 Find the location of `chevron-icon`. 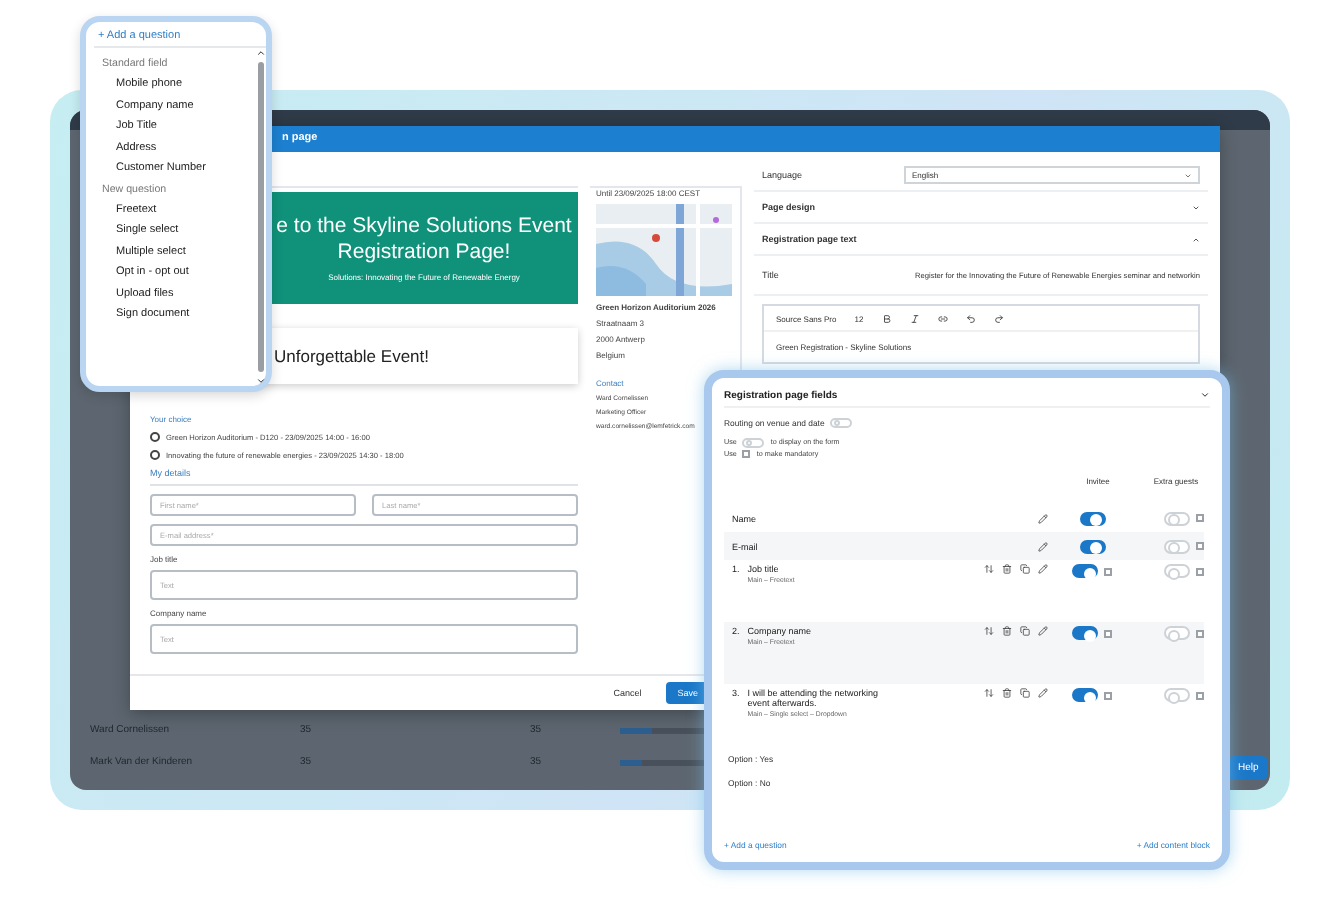

chevron-icon is located at coordinates (1205, 395).